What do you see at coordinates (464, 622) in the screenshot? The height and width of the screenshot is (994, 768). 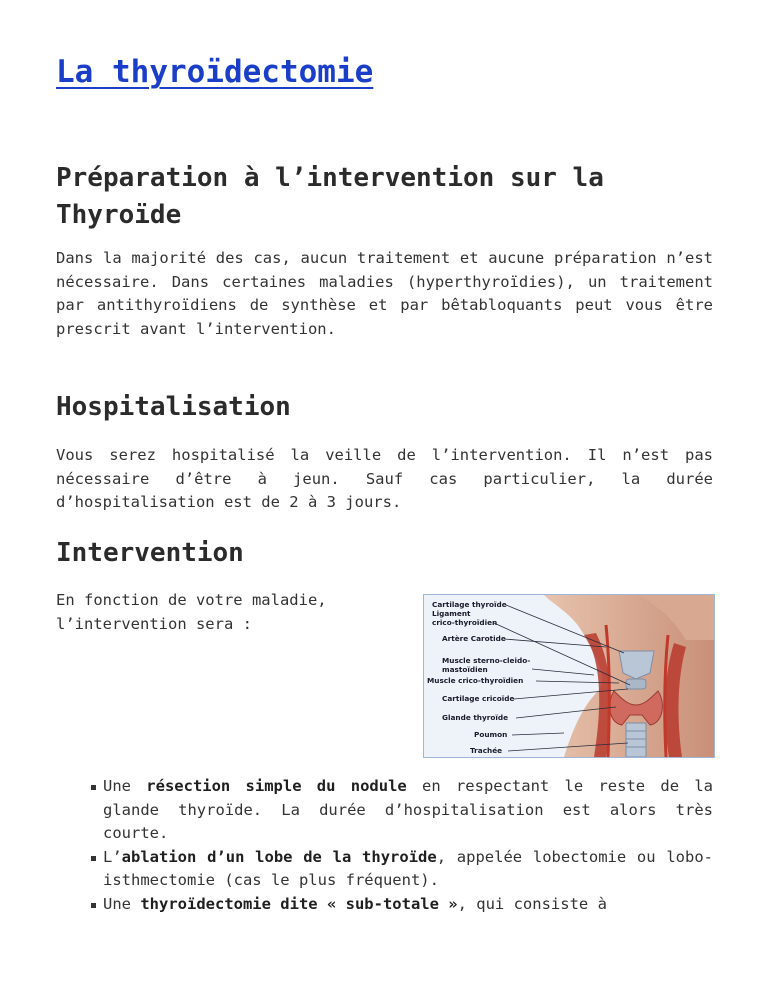 I see `label-crico-thyroidien: crico-thyroïdien` at bounding box center [464, 622].